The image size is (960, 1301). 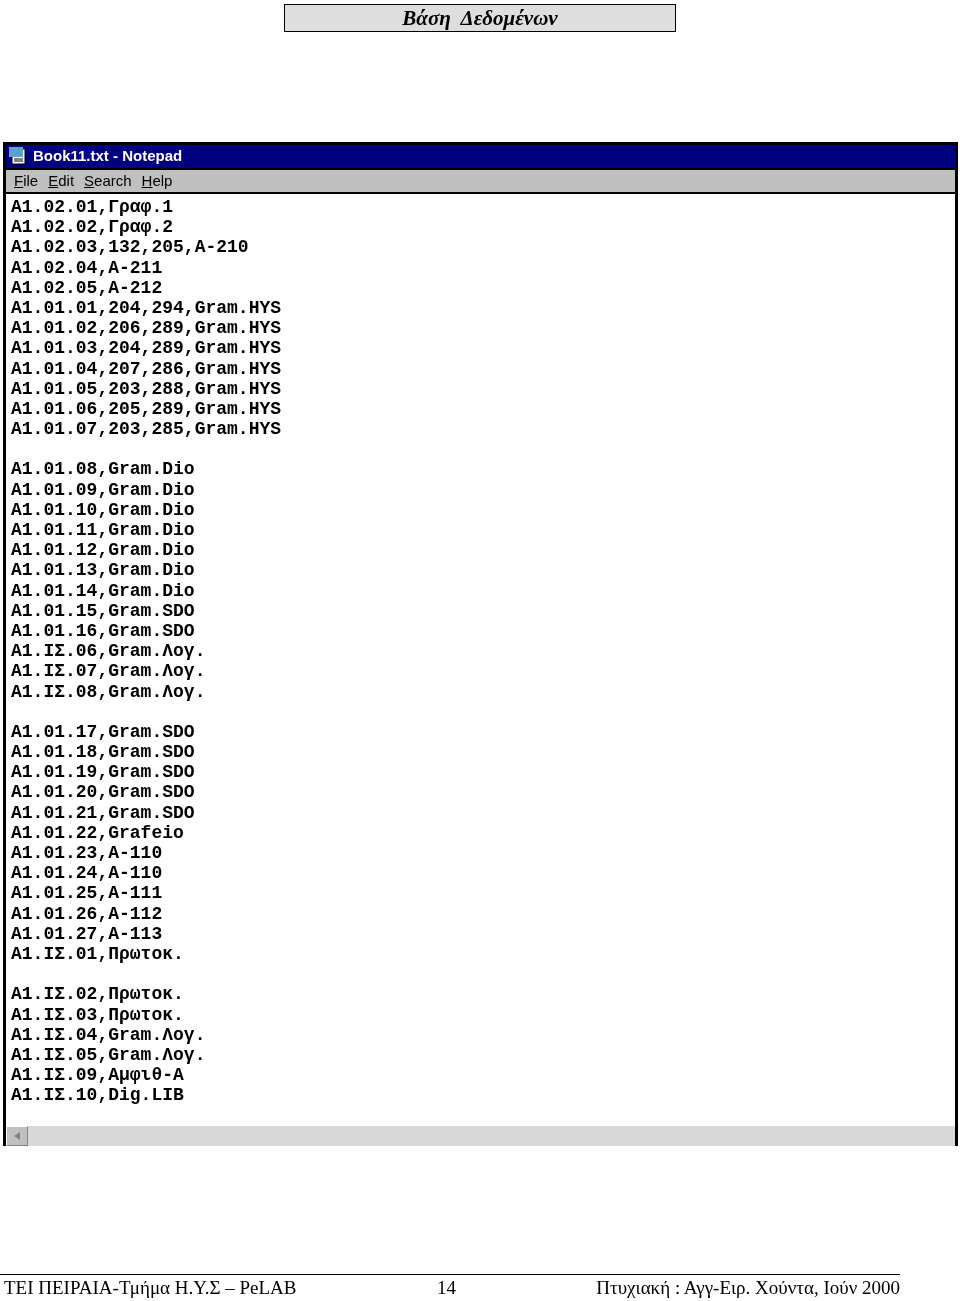 I want to click on text-line: A1.01.14,Gram.Dio, so click(x=103, y=590).